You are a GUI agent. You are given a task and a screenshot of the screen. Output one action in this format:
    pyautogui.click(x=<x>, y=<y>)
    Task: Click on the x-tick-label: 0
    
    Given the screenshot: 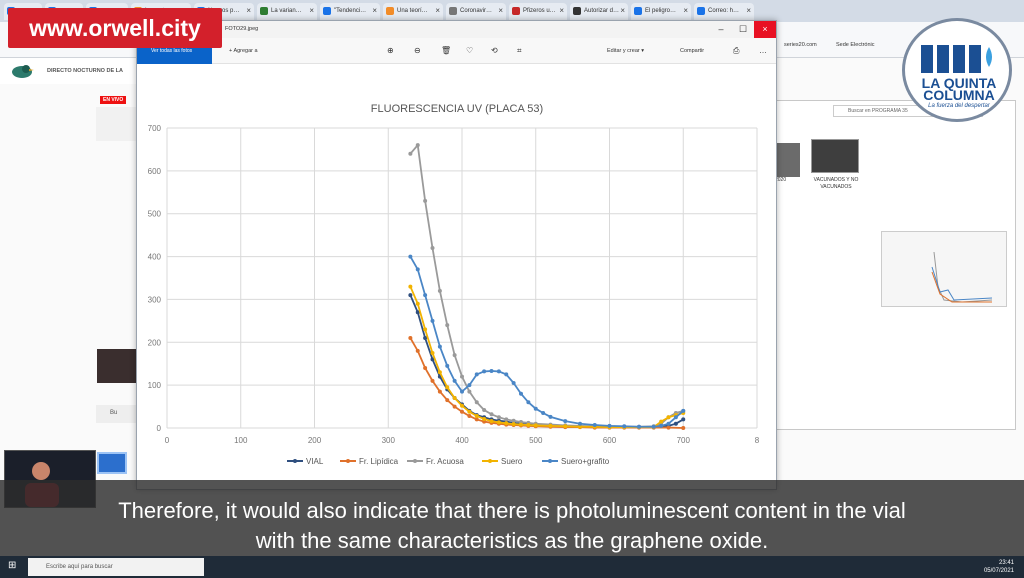 What is the action you would take?
    pyautogui.click(x=167, y=440)
    